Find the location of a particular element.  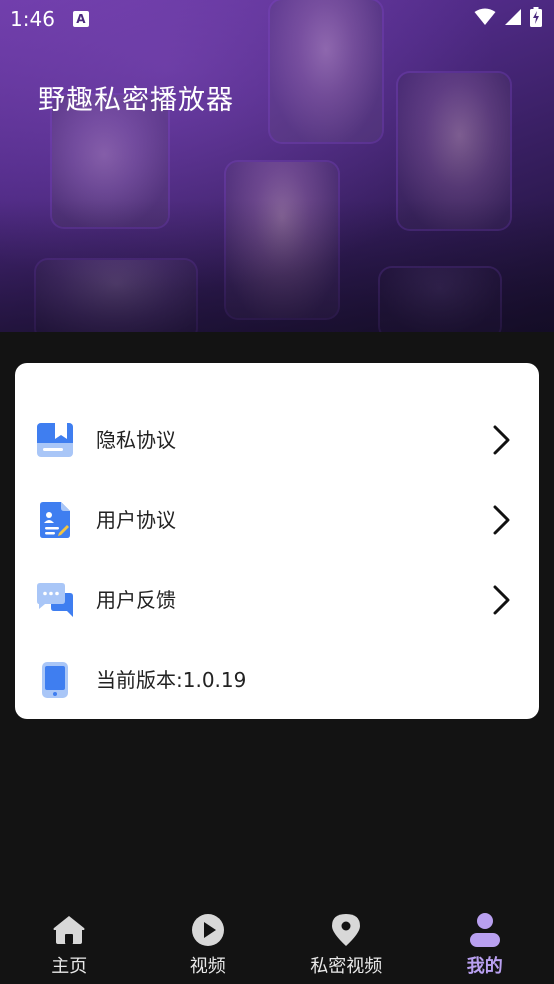

notification-app-icon: A is located at coordinates (80, 19).